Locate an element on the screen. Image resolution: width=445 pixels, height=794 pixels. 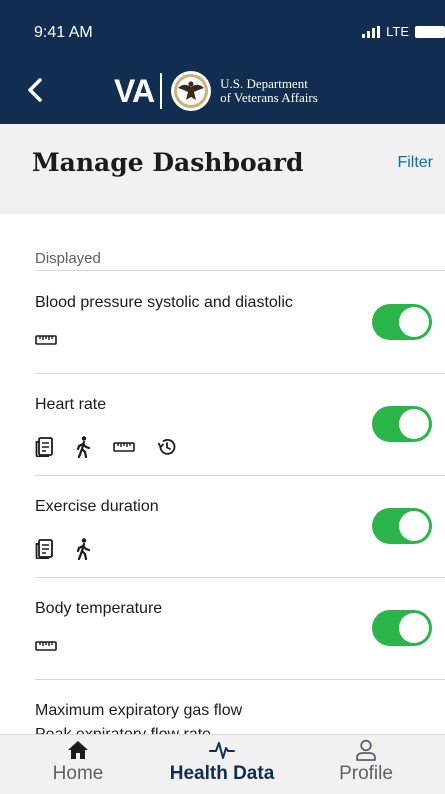
back-icon is located at coordinates (35, 90).